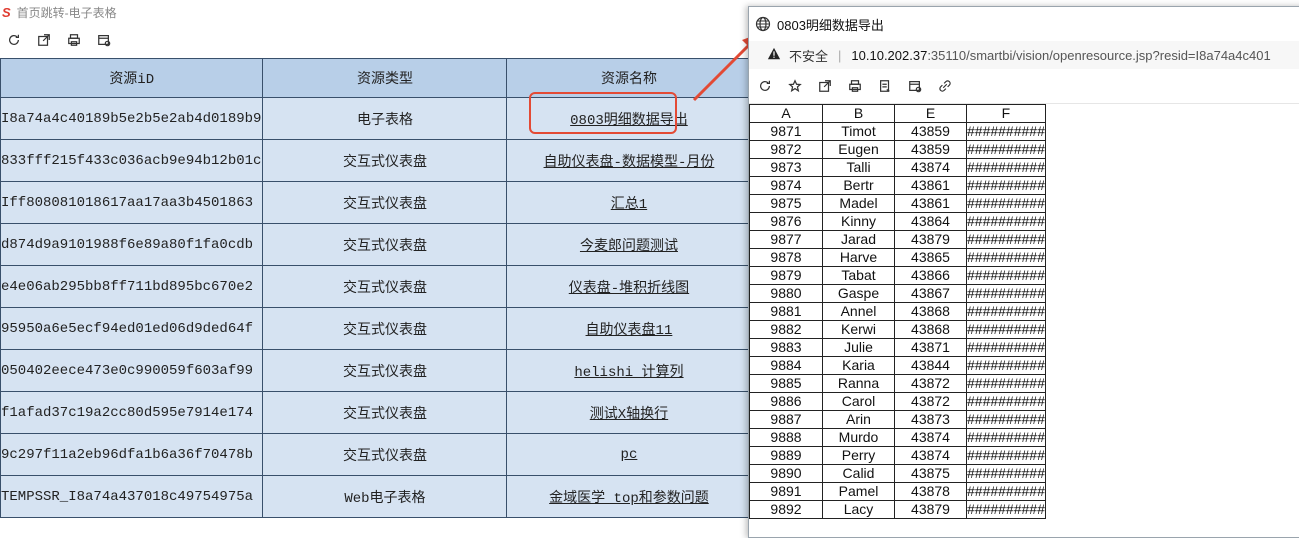 Image resolution: width=1299 pixels, height=538 pixels. I want to click on sheet-cell: Tabat, so click(858, 275).